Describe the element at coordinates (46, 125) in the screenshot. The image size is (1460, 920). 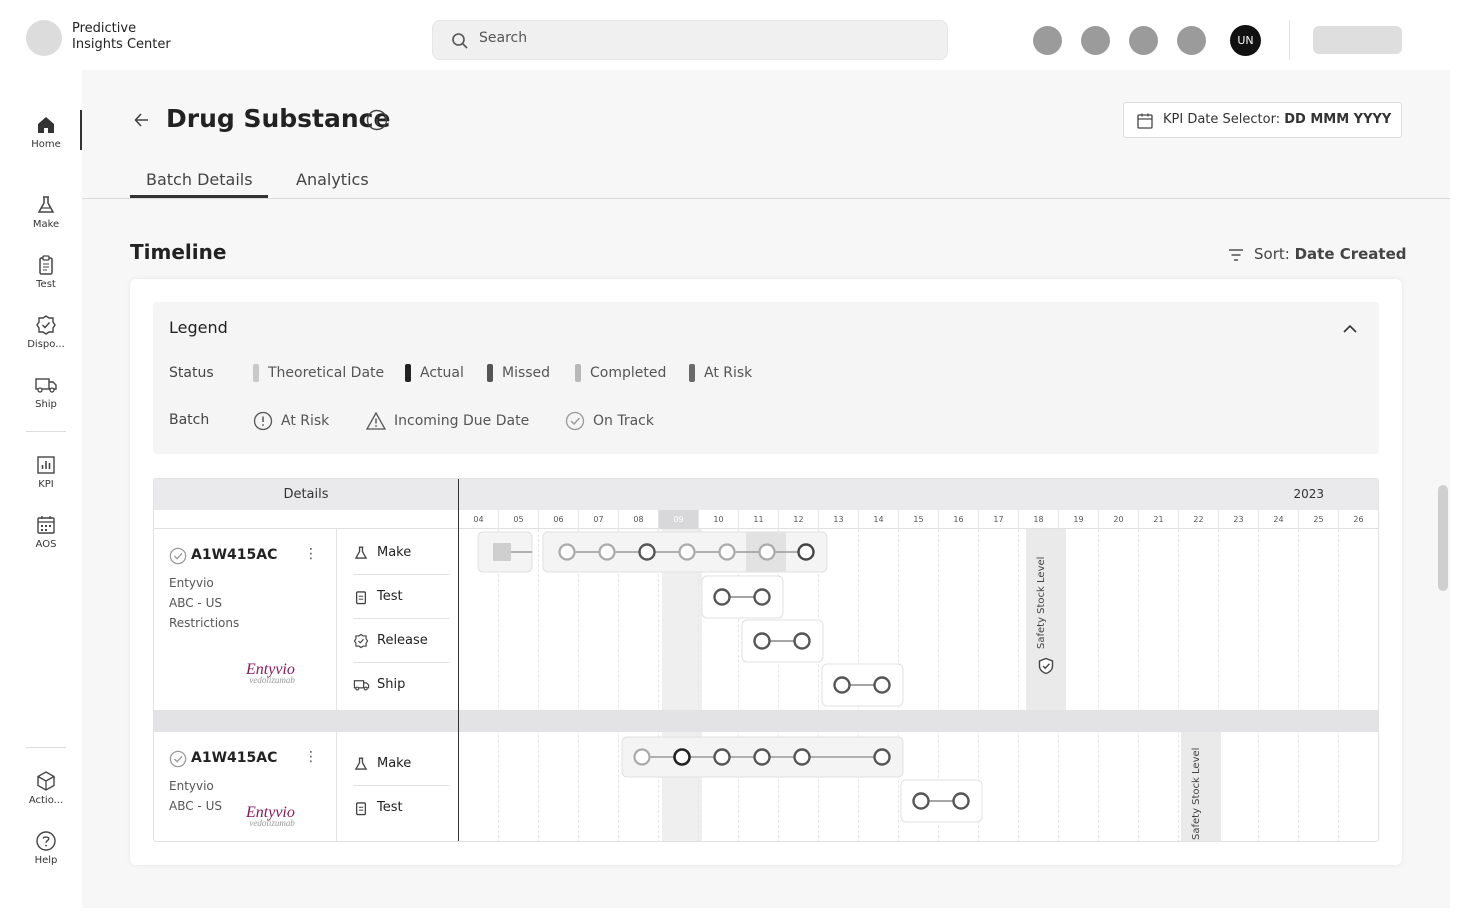
I see `home-icon` at that location.